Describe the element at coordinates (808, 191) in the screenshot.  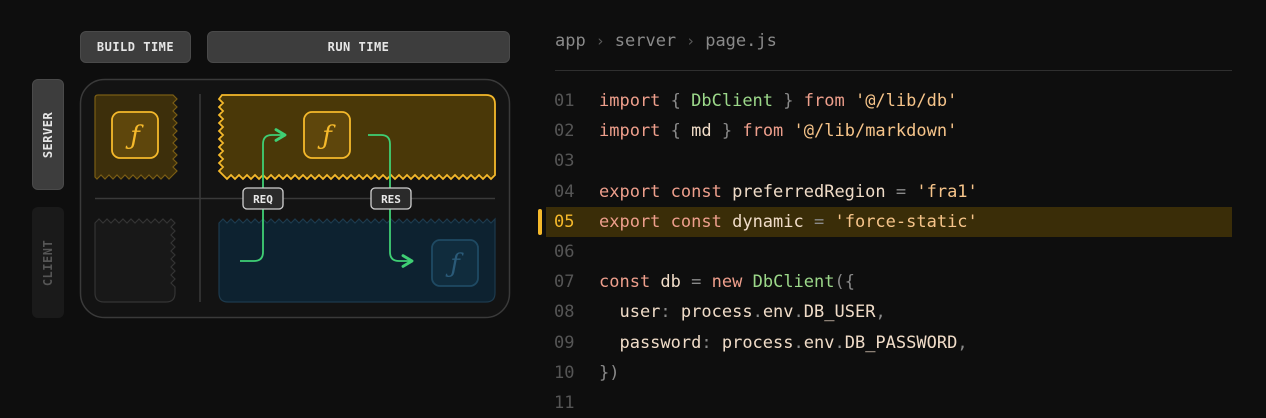
I see `code-token: preferredRegion` at that location.